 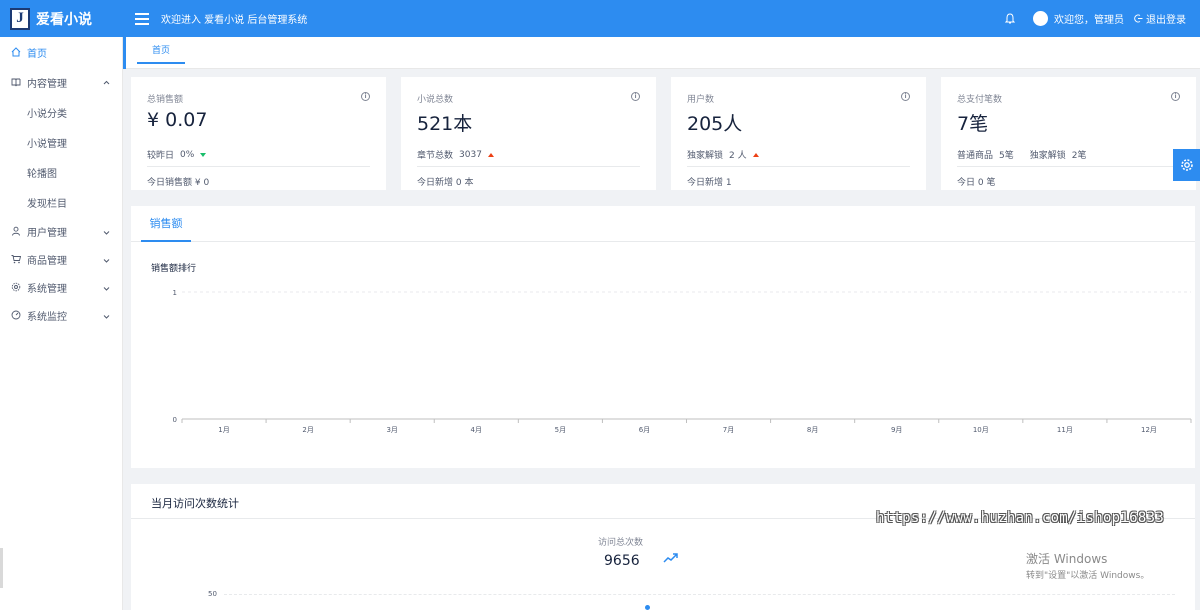 What do you see at coordinates (178, 183) in the screenshot?
I see `card-footer: 今日销售额 ¥ 0` at bounding box center [178, 183].